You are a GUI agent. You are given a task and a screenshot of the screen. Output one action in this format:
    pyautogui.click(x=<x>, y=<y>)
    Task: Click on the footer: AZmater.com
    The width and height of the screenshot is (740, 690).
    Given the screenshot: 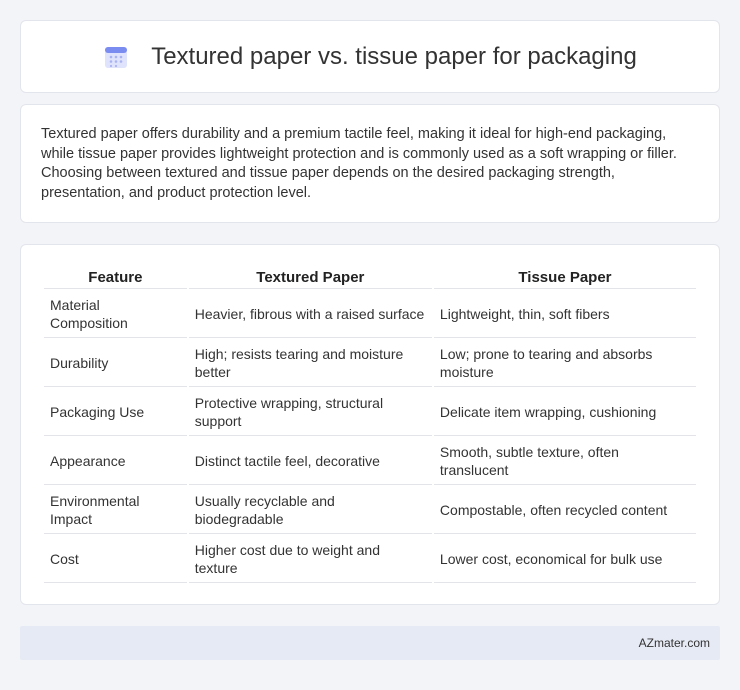 What is the action you would take?
    pyautogui.click(x=370, y=643)
    